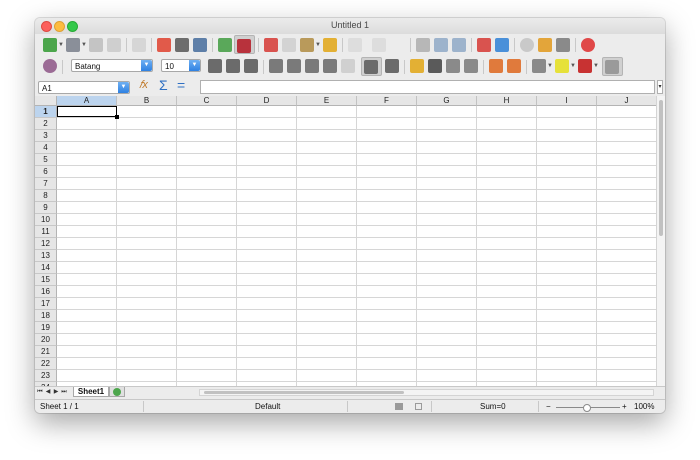 The height and width of the screenshot is (460, 700). I want to click on autofill-handle, so click(117, 117).